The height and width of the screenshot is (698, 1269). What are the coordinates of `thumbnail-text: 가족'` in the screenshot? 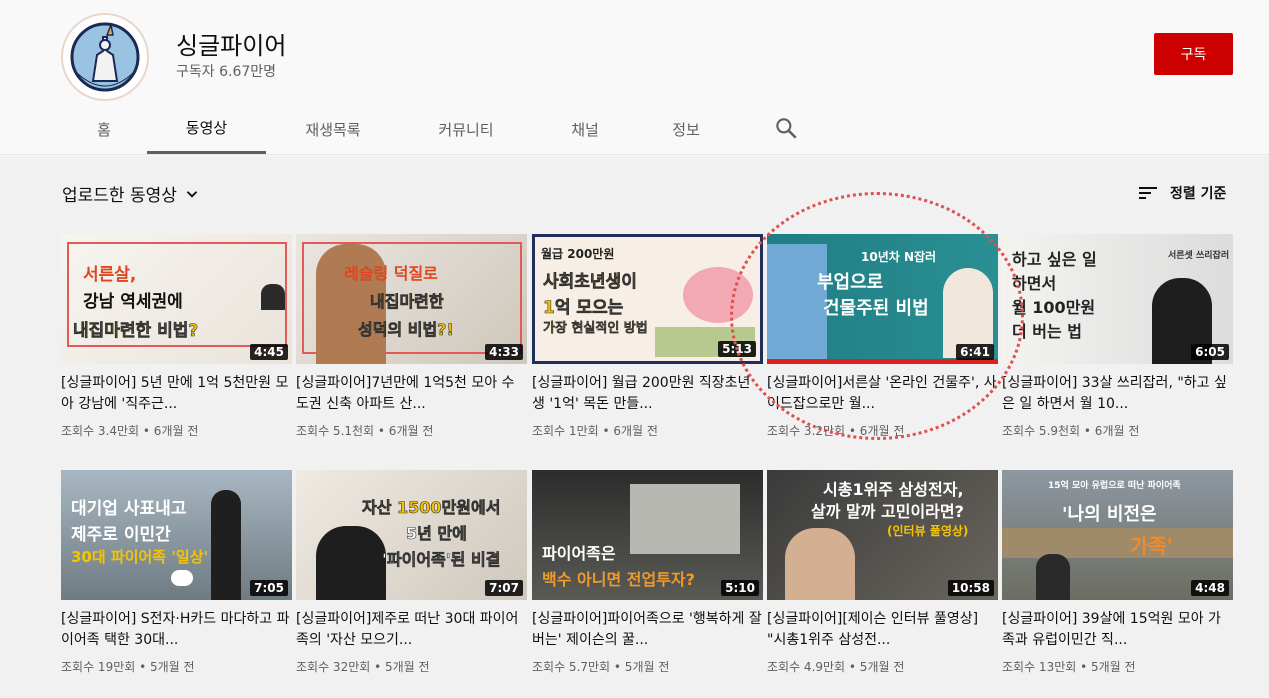 It's located at (1151, 546).